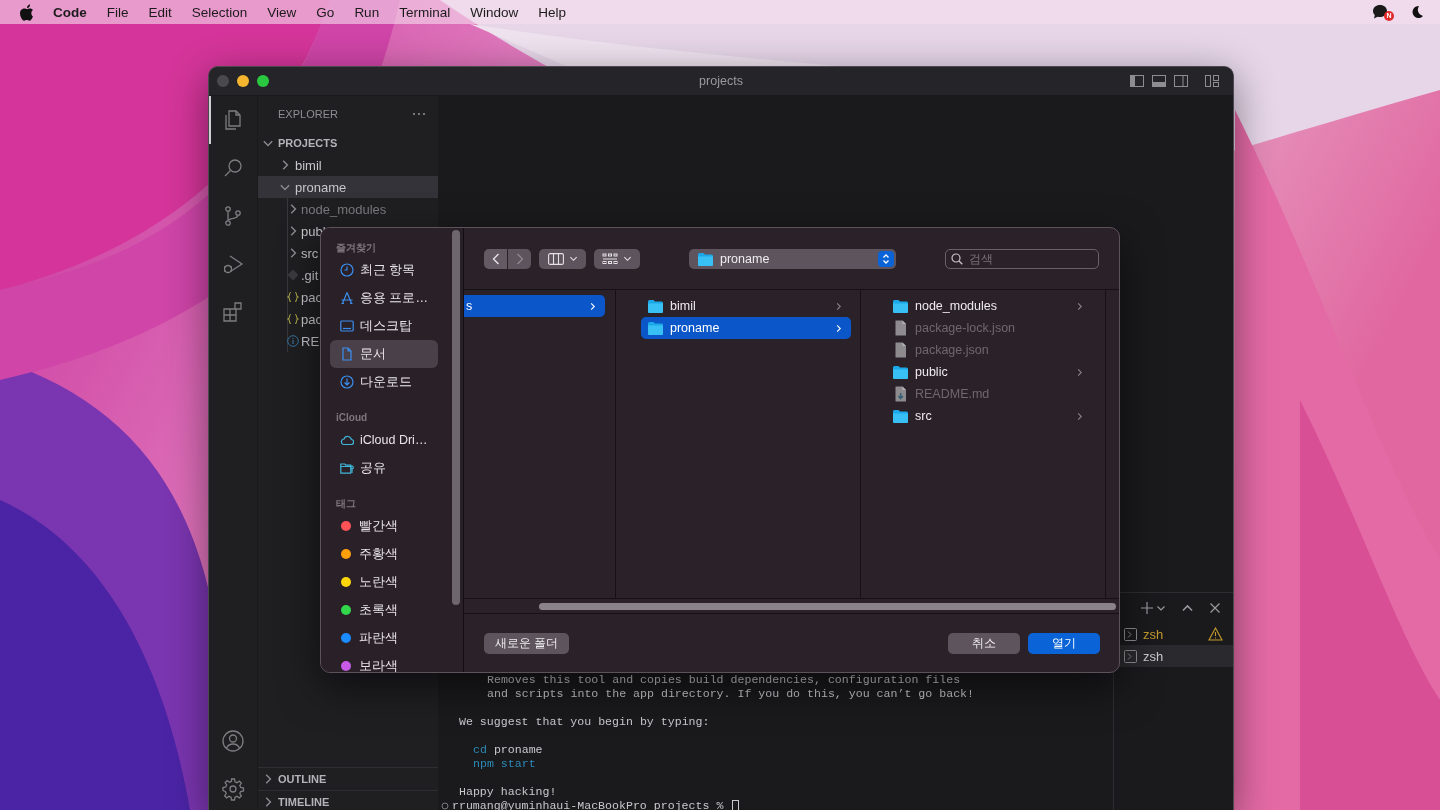 The width and height of the screenshot is (1440, 810). What do you see at coordinates (731, 694) in the screenshot?
I see `terminal-line: and scripts into the app directory. If you do this, you can’t go back!` at bounding box center [731, 694].